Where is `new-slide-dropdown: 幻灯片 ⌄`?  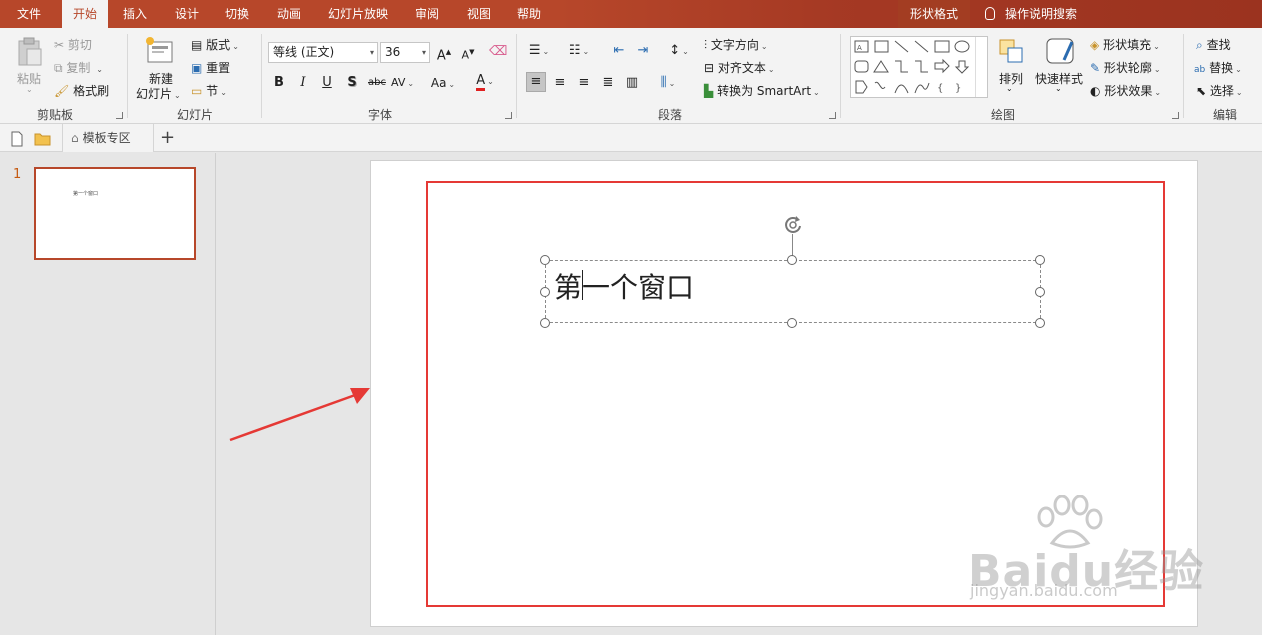 new-slide-dropdown: 幻灯片 ⌄ is located at coordinates (158, 93).